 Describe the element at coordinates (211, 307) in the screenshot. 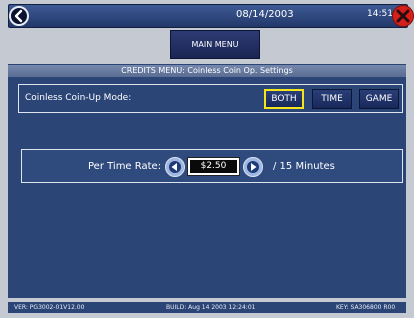

I see `build-text: BUILD: Aug 14 2003 12:24:01` at that location.